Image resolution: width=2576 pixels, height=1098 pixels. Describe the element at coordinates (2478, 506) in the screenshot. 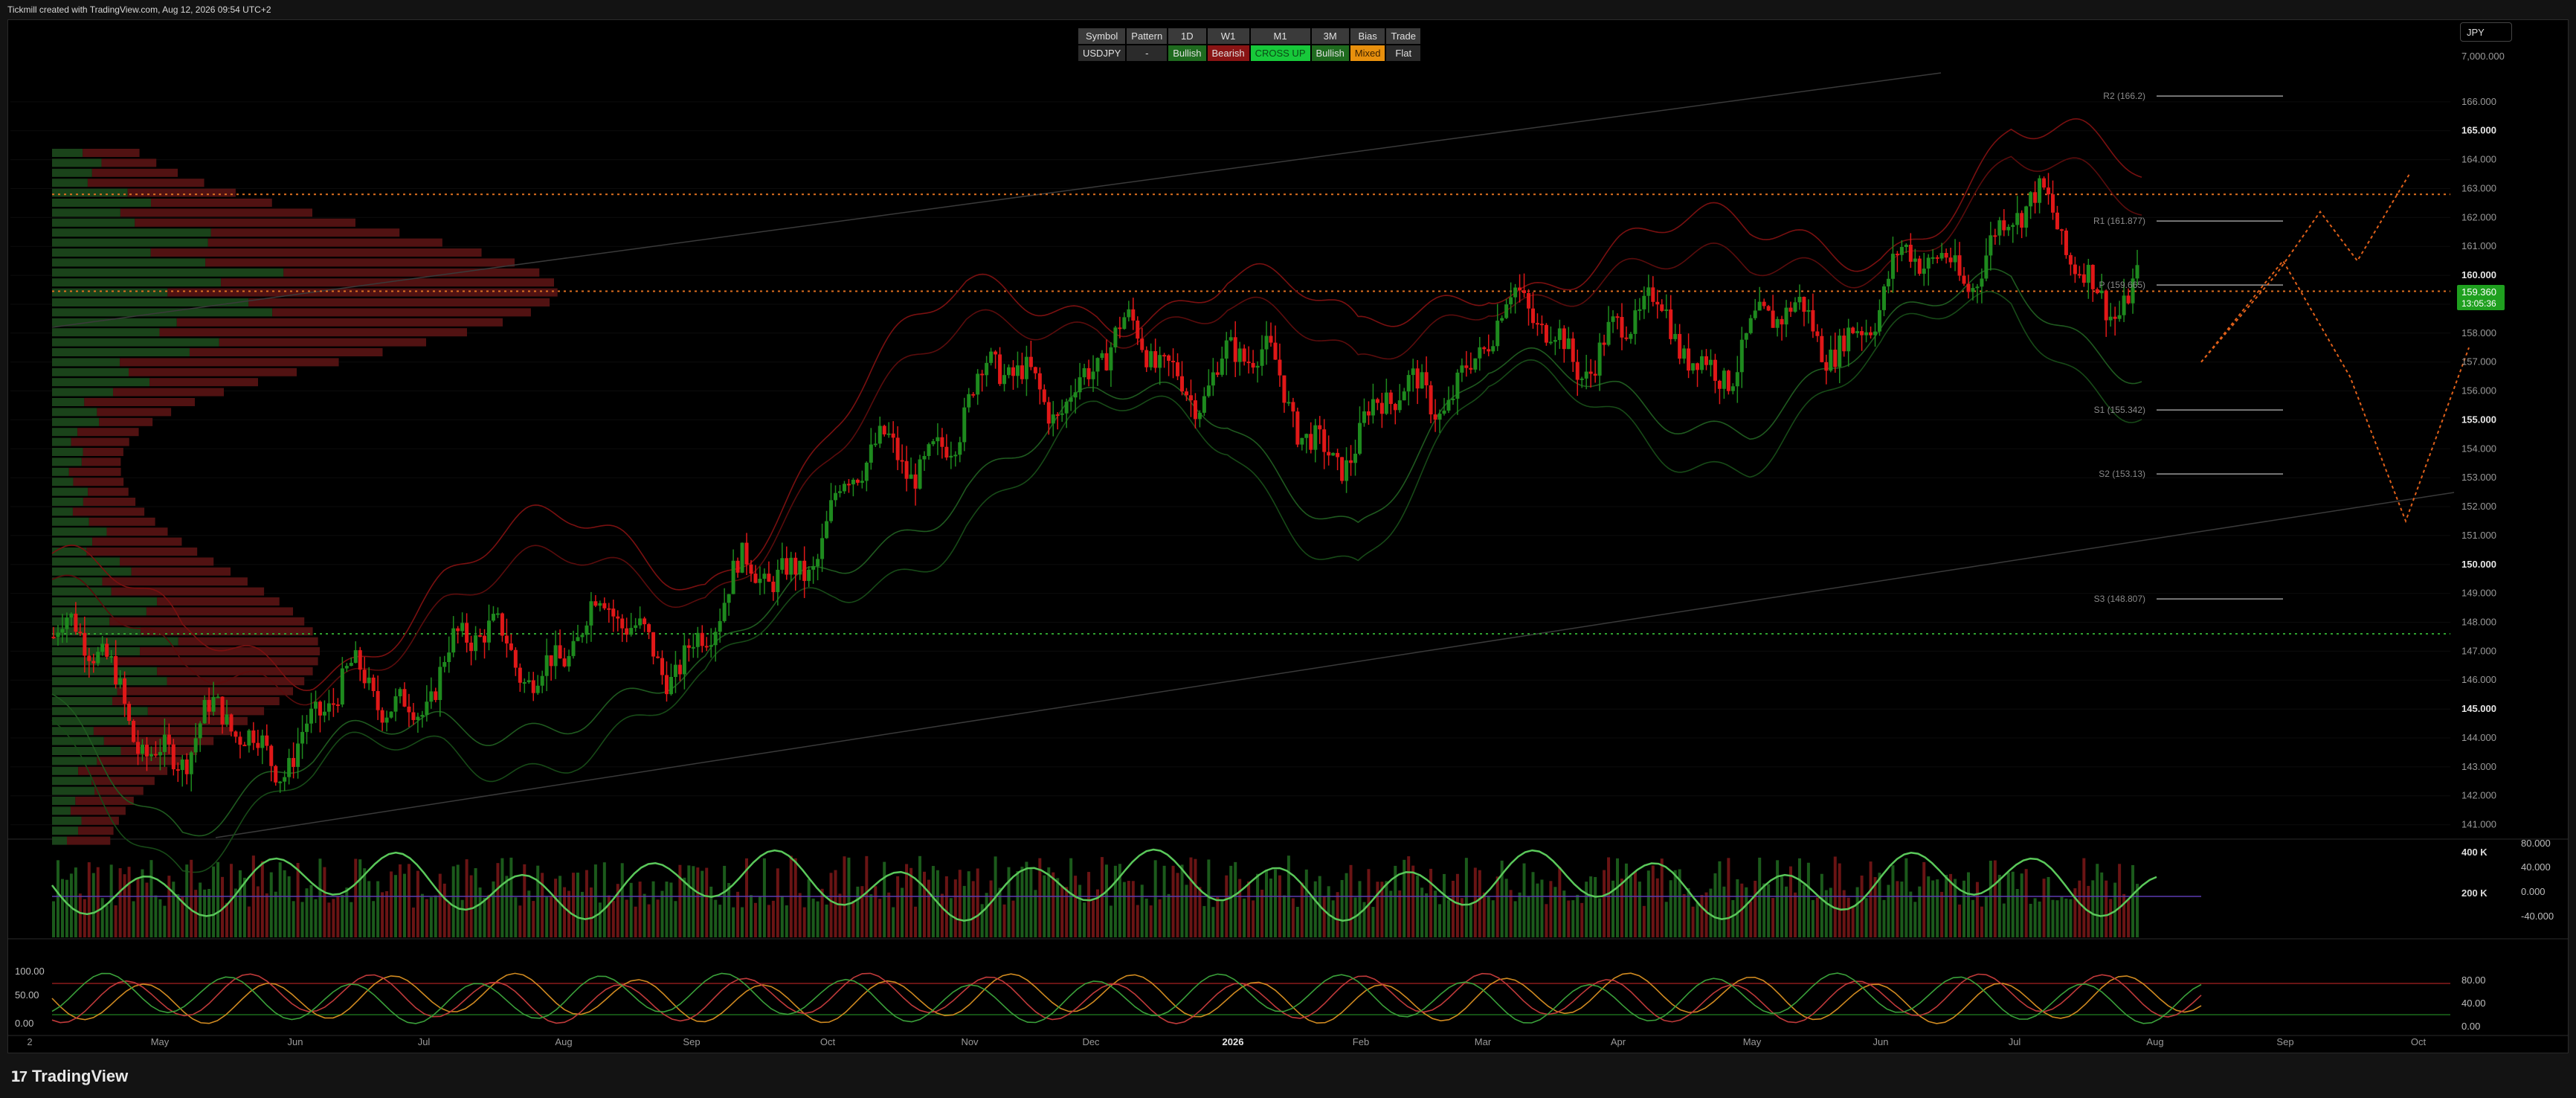

I see `y-axis-label: 152.000` at that location.